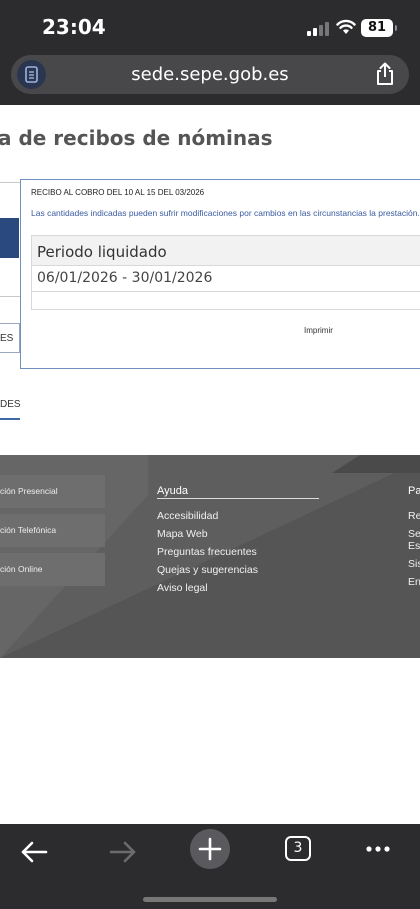 Image resolution: width=420 pixels, height=909 pixels. Describe the element at coordinates (118, 192) in the screenshot. I see `receipt-heading: RECIBO AL COBRO DEL 10 AL 15 DEL 03/2026` at that location.